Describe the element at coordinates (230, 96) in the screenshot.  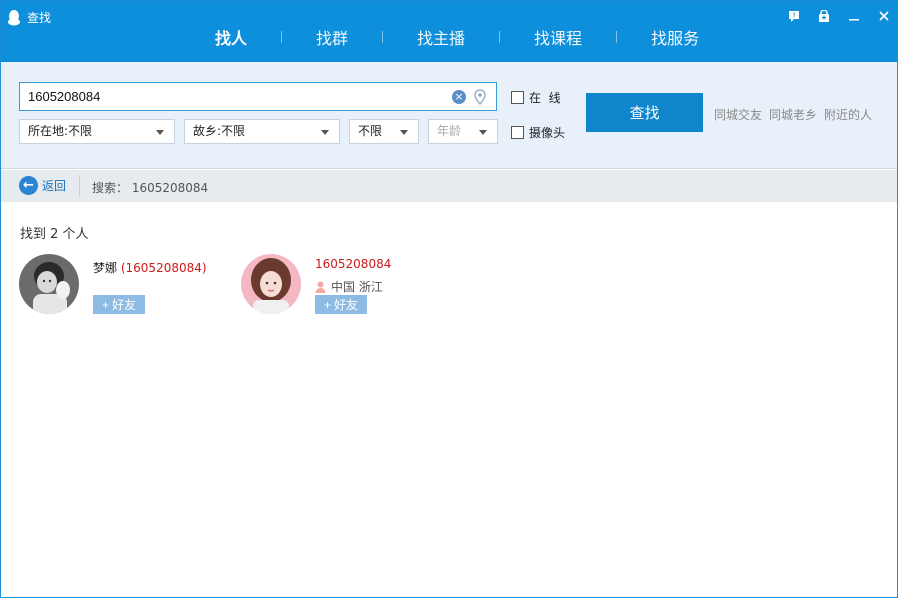
I see `search-input` at that location.